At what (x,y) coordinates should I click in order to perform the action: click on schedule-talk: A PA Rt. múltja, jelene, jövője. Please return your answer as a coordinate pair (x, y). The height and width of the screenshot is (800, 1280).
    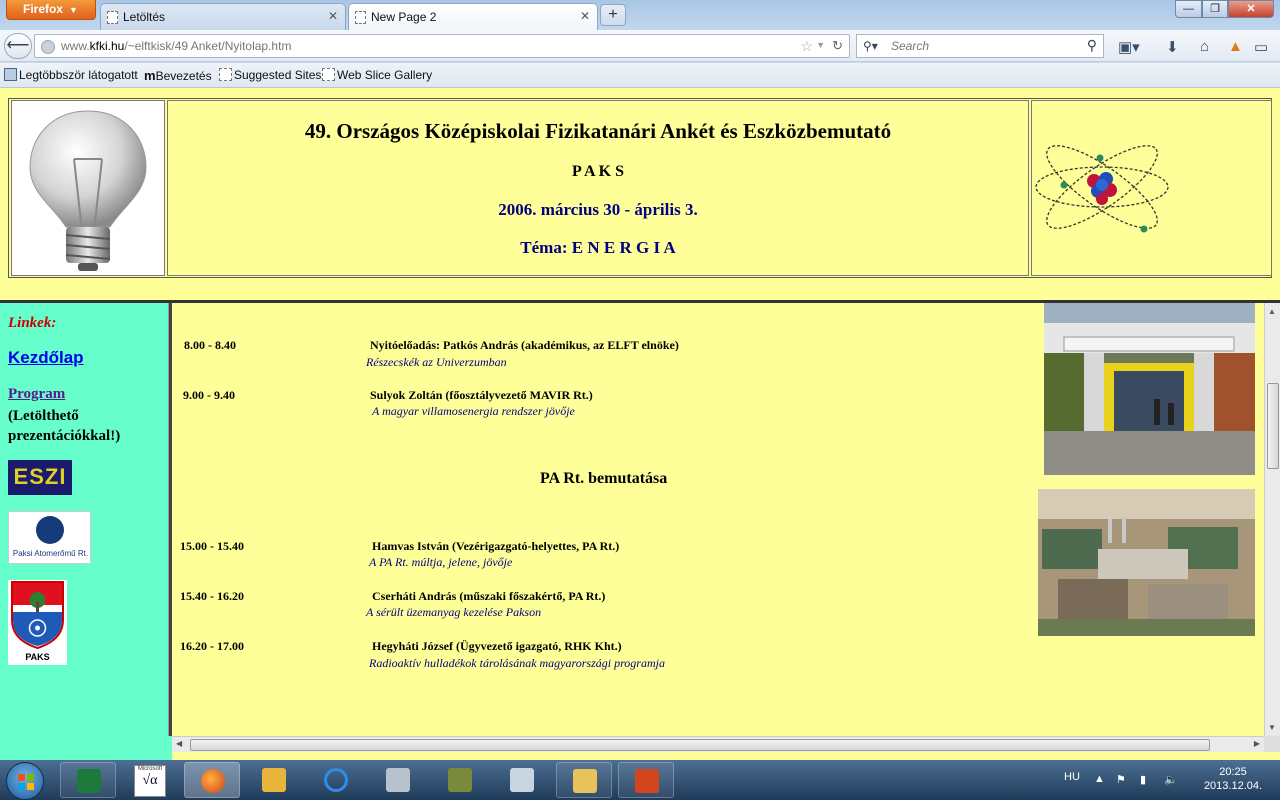
    Looking at the image, I should click on (441, 562).